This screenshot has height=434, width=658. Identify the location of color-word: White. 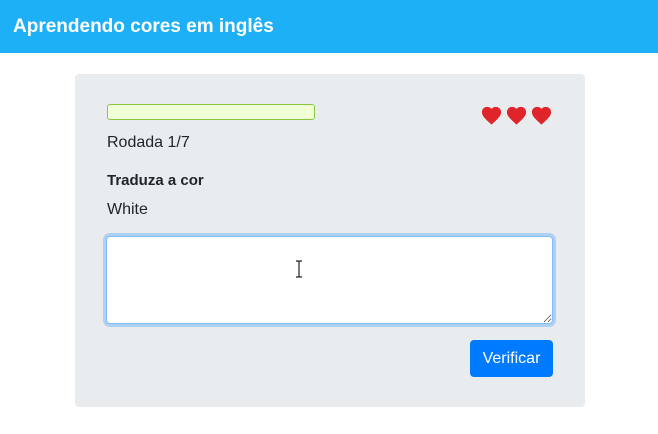
(127, 209).